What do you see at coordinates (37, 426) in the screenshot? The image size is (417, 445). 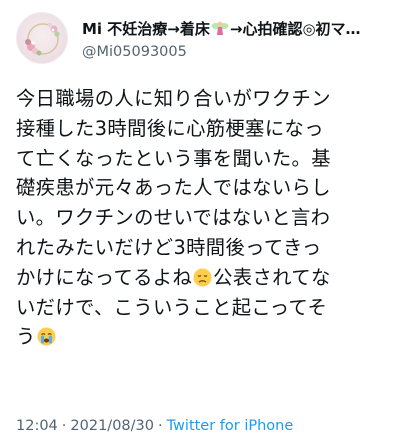 I see `tweet-time: 12:04` at bounding box center [37, 426].